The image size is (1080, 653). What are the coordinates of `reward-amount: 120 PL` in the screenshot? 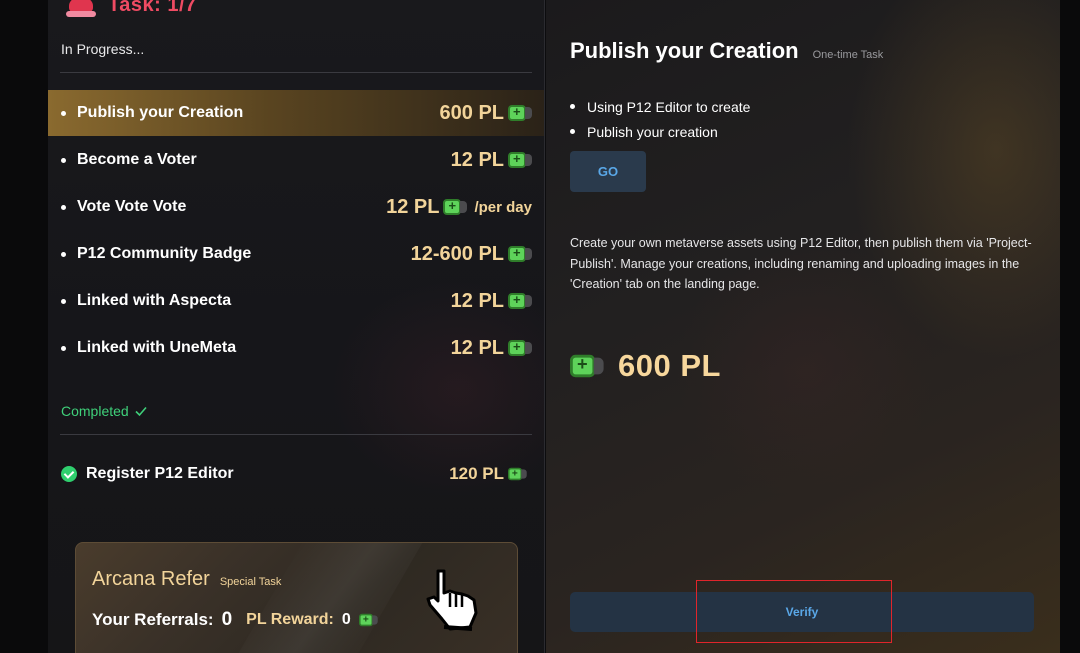 It's located at (476, 473).